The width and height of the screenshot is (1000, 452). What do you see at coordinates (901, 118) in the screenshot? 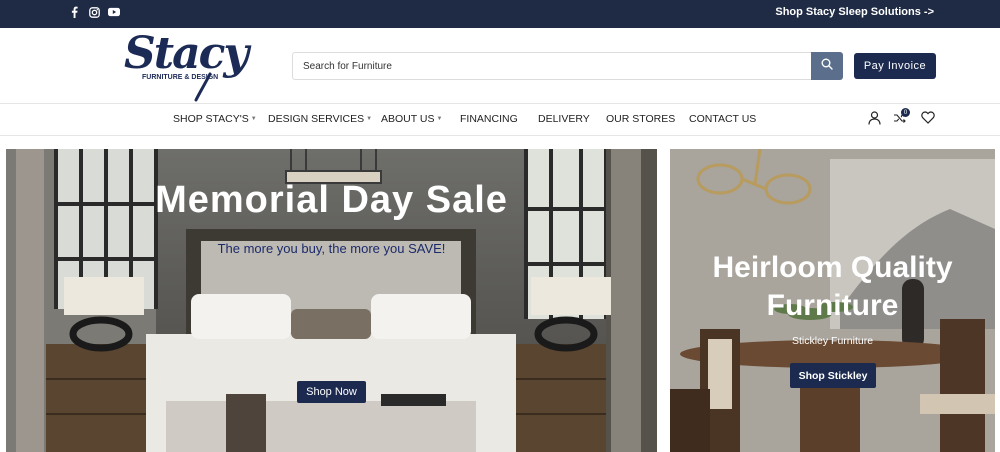
I see `compare-button: 0` at bounding box center [901, 118].